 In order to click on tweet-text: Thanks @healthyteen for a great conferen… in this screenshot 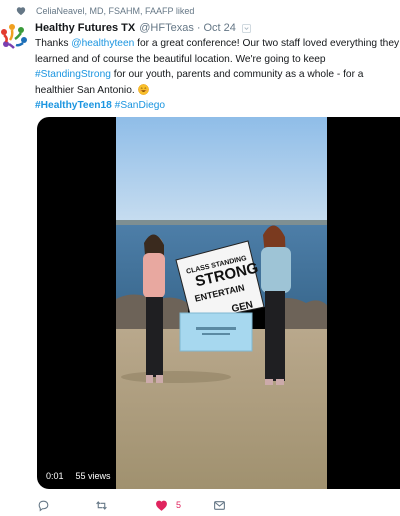, I will do `click(217, 75)`.